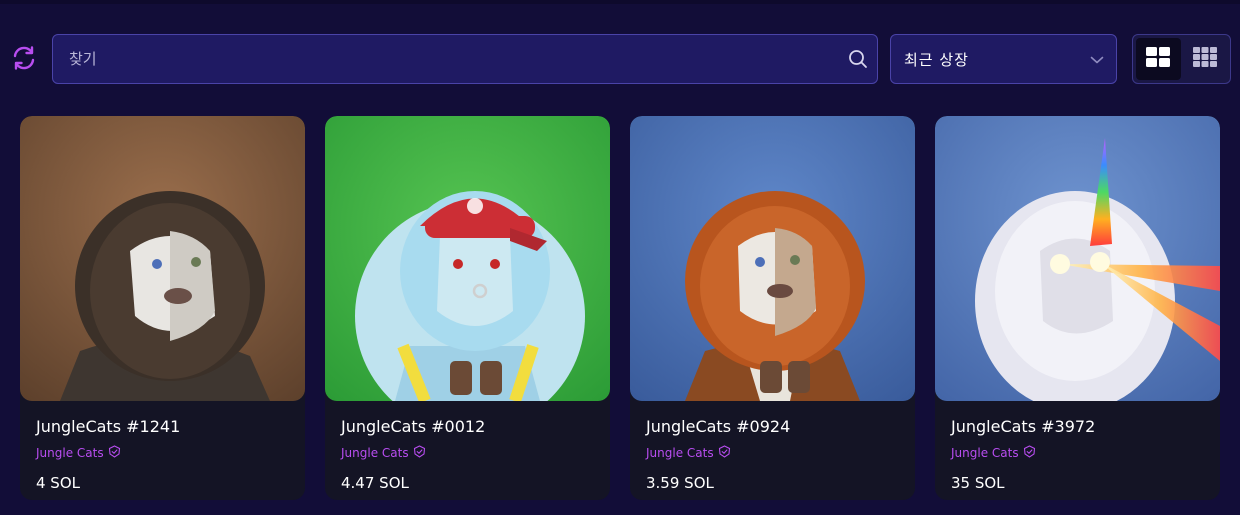 The height and width of the screenshot is (515, 1240). I want to click on nft-title: JungleCats #0924, so click(718, 426).